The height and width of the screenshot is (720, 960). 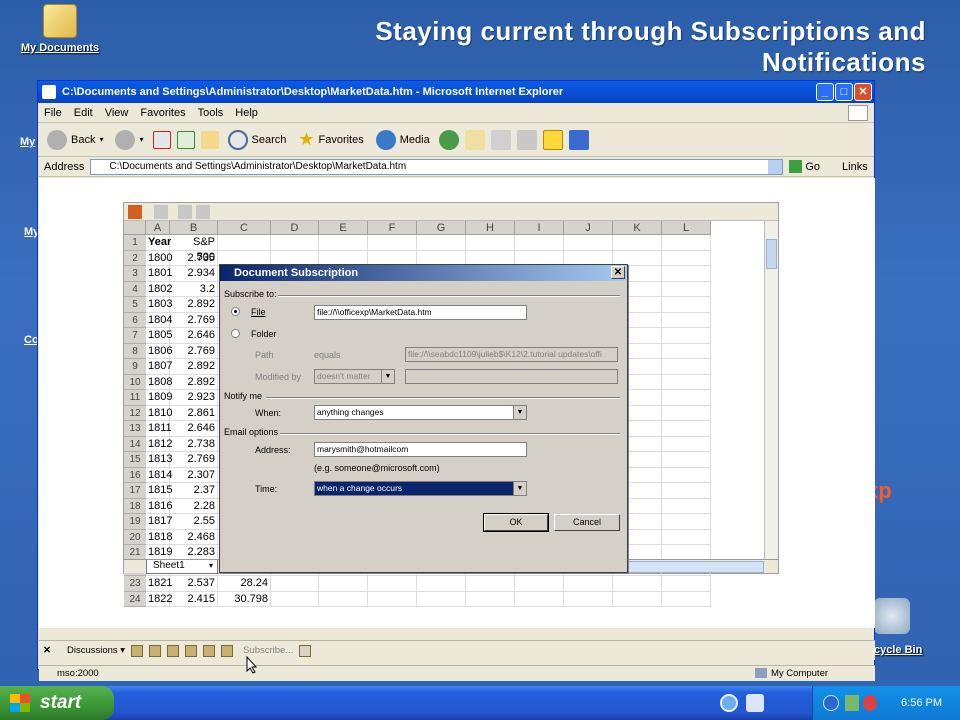 I want to click on office-logo-icon, so click(x=135, y=212).